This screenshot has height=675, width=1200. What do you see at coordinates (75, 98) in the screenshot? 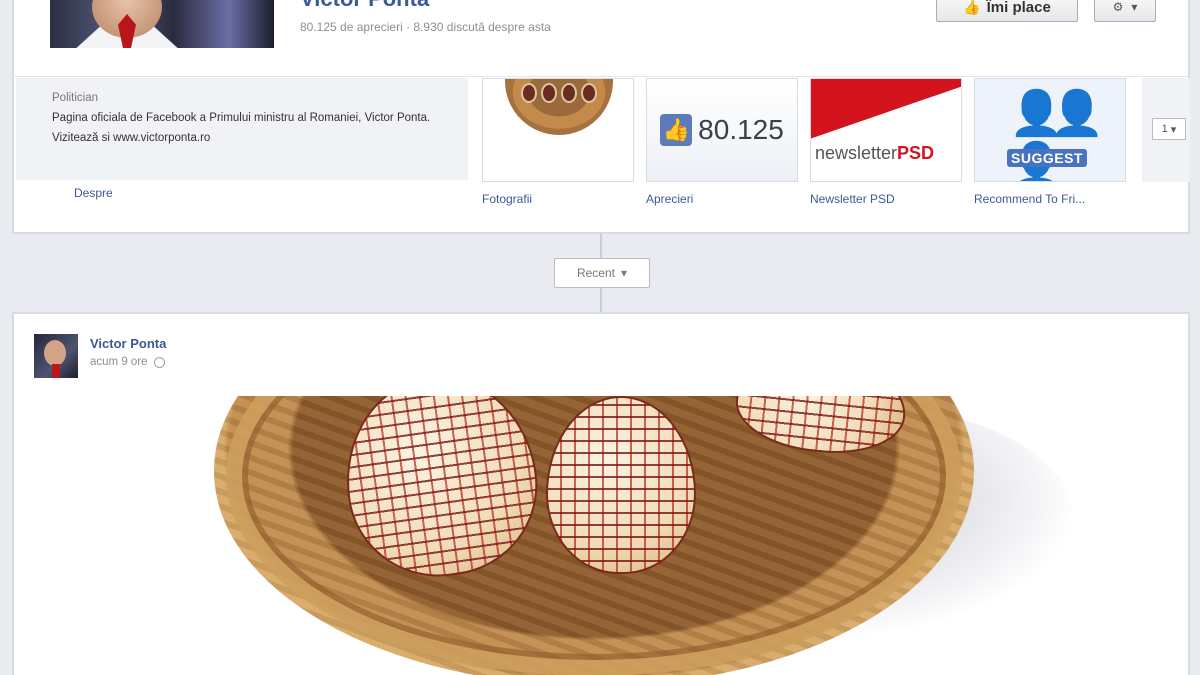
I see `page-category: Politician` at bounding box center [75, 98].